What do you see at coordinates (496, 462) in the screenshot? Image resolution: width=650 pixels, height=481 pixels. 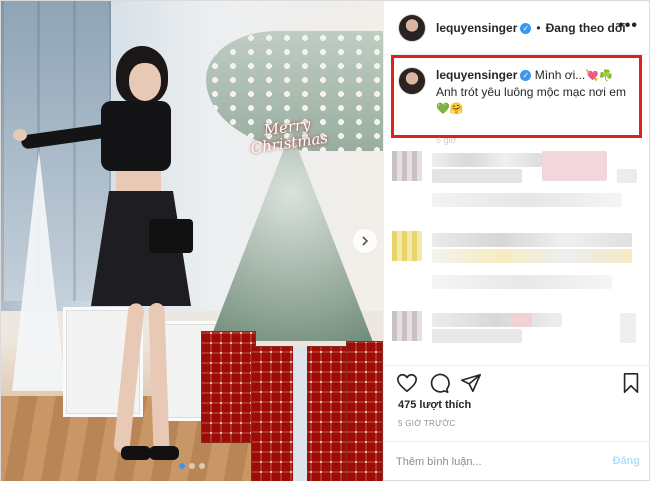 I see `comment-input` at bounding box center [496, 462].